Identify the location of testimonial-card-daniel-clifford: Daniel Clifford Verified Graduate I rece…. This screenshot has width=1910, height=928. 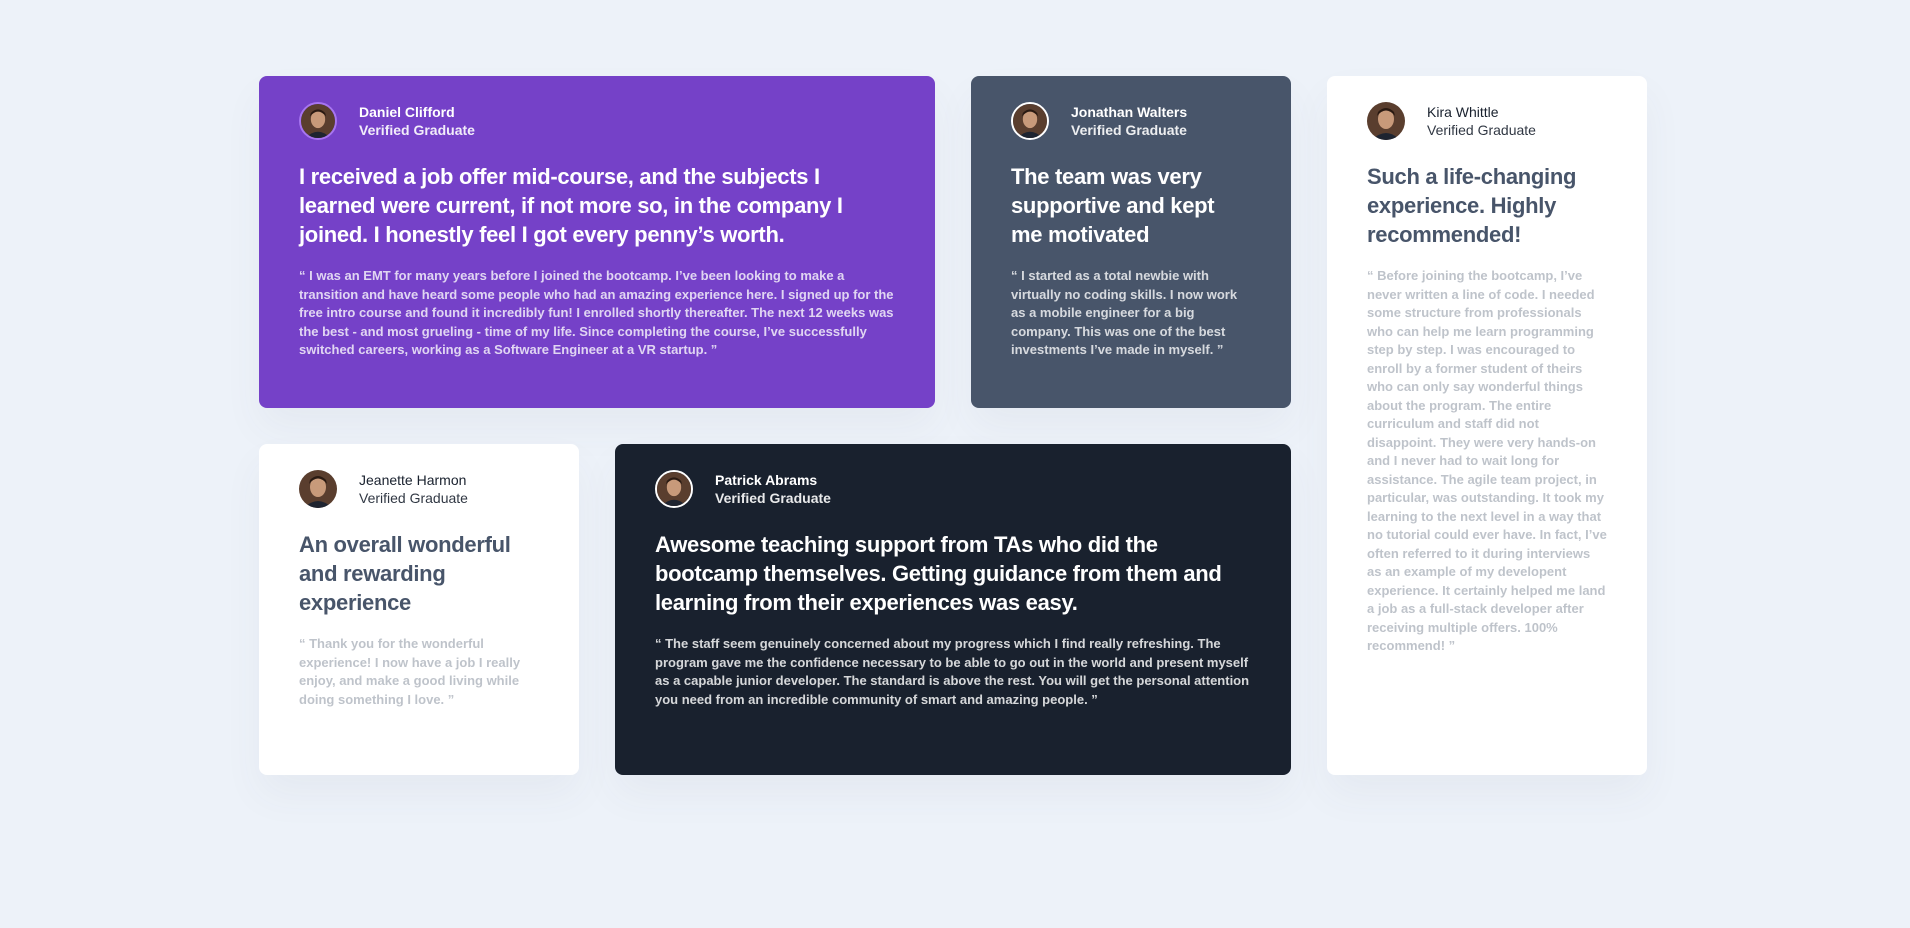
(597, 242).